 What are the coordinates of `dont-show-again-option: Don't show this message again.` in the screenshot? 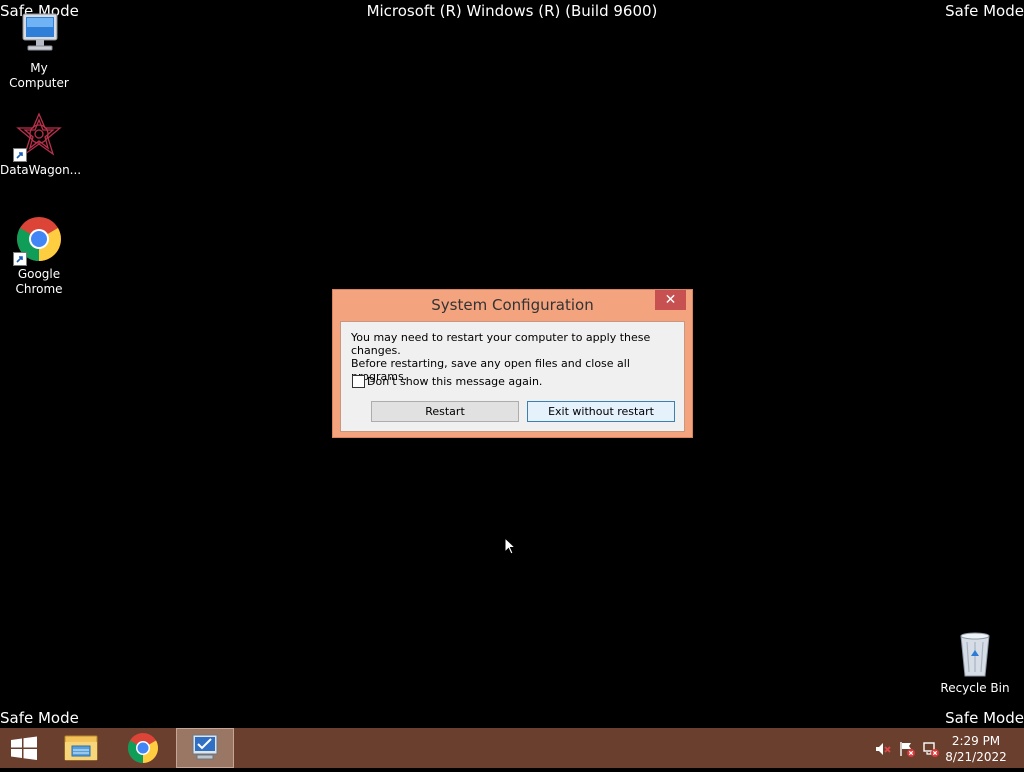 It's located at (447, 381).